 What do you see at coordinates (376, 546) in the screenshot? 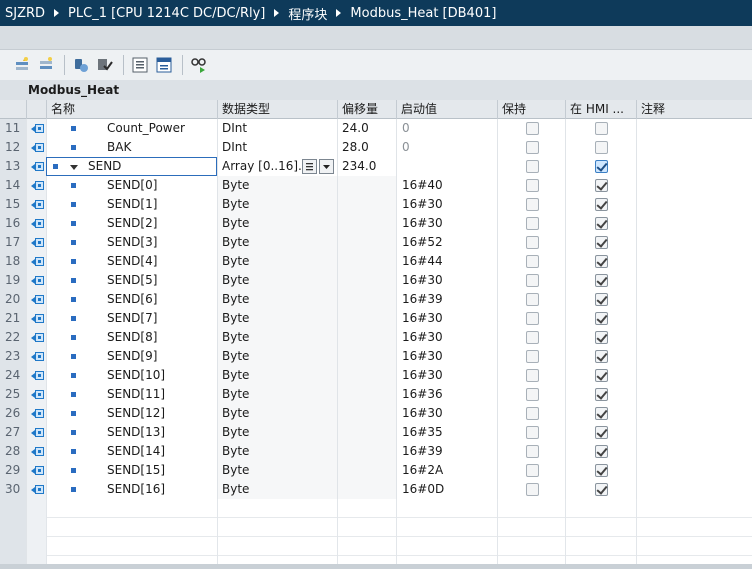
I see `empty-row` at bounding box center [376, 546].